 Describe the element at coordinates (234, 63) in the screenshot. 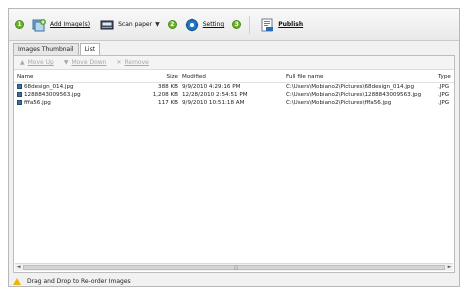

I see `list-toolbar: ▲ Move Up ▼ Move Down ✕ Remove` at that location.